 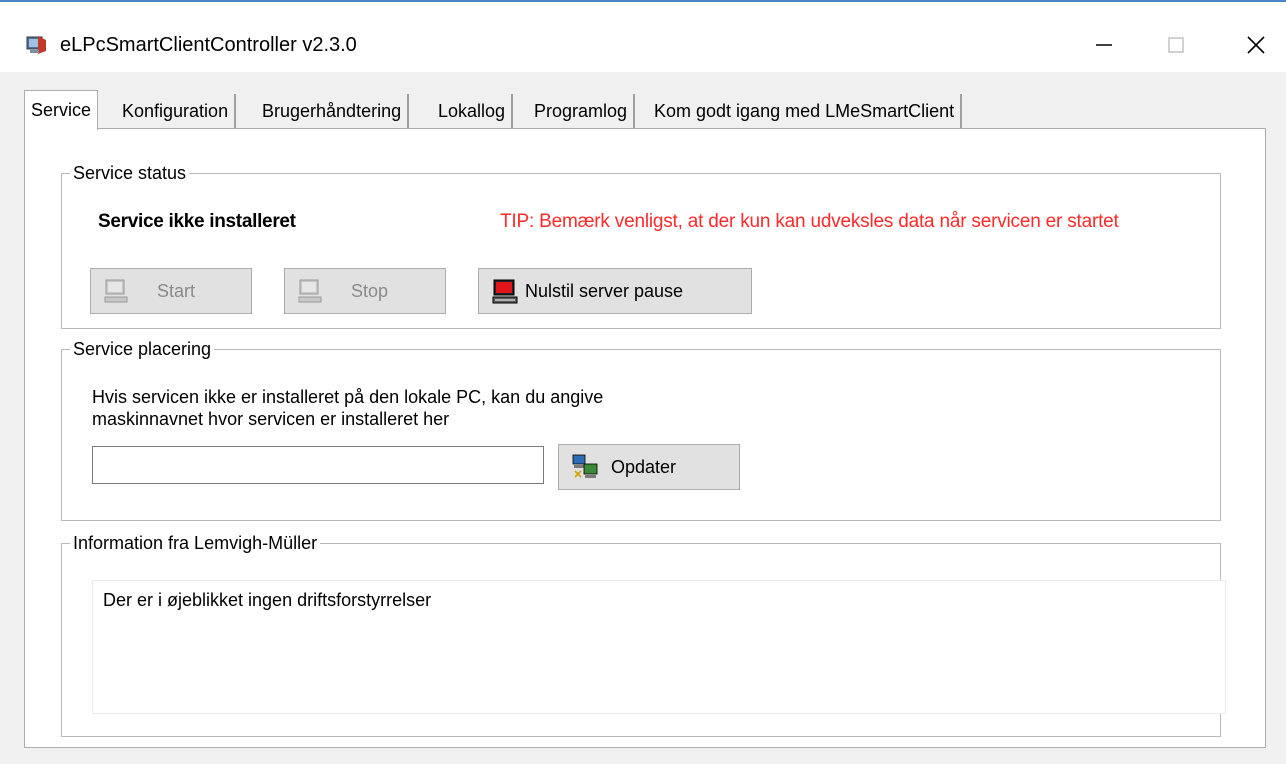 I want to click on tab-lokallog: Lokallog, so click(x=473, y=111).